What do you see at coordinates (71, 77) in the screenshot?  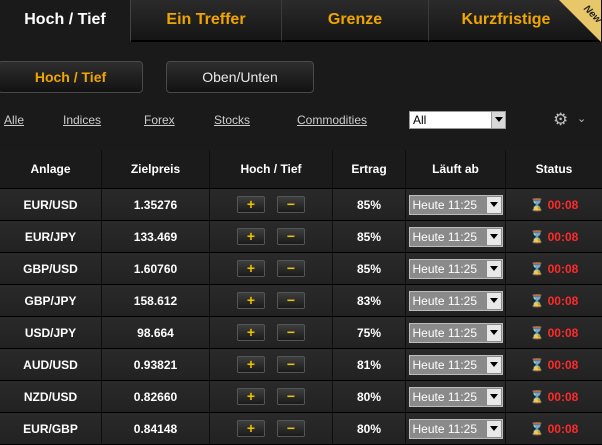 I see `subtab-hoch-tief-button: Hoch / Tief` at bounding box center [71, 77].